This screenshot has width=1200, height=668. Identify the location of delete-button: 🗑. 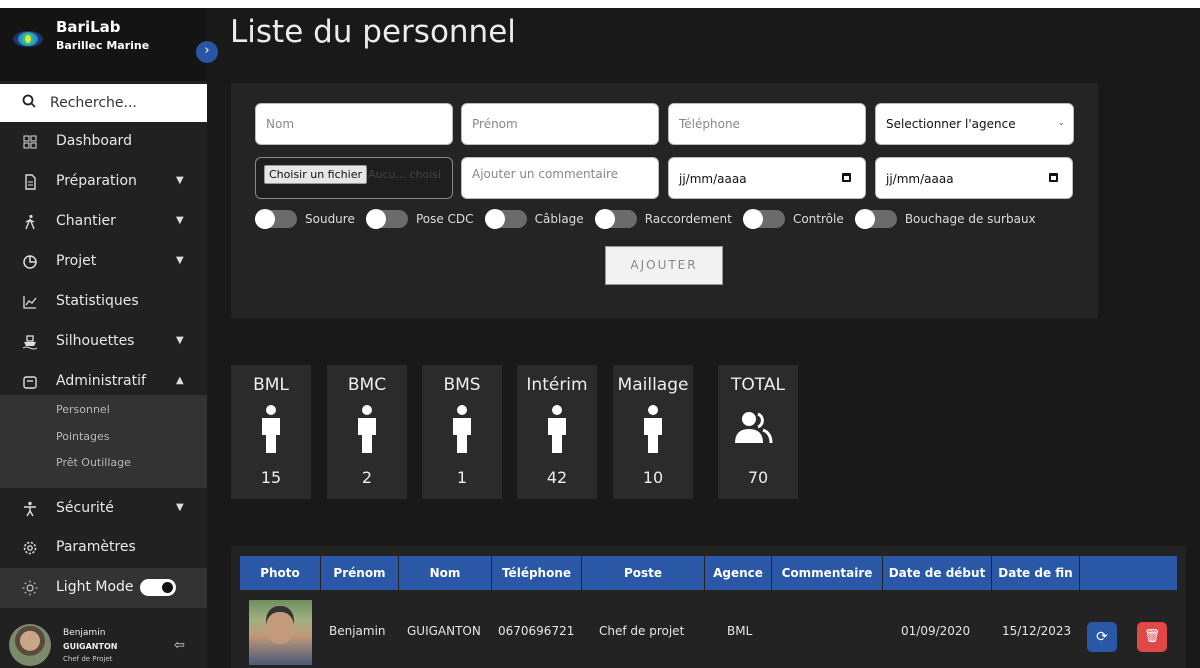
(1152, 637).